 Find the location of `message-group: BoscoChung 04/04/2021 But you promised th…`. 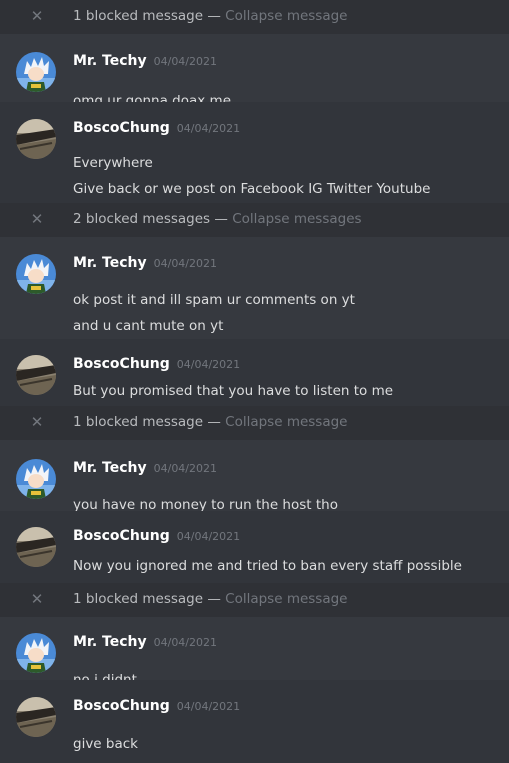

message-group: BoscoChung 04/04/2021 But you promised th… is located at coordinates (254, 372).